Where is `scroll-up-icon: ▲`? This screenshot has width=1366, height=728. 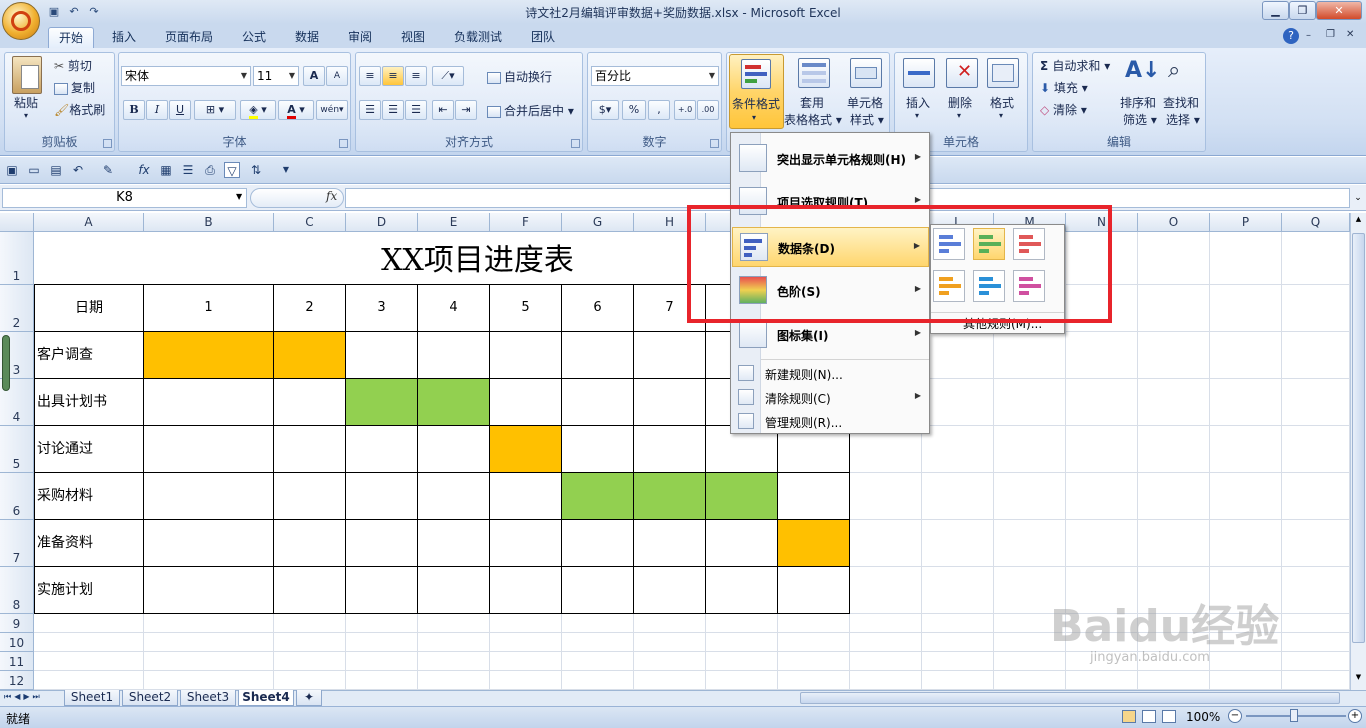 scroll-up-icon: ▲ is located at coordinates (1358, 221).